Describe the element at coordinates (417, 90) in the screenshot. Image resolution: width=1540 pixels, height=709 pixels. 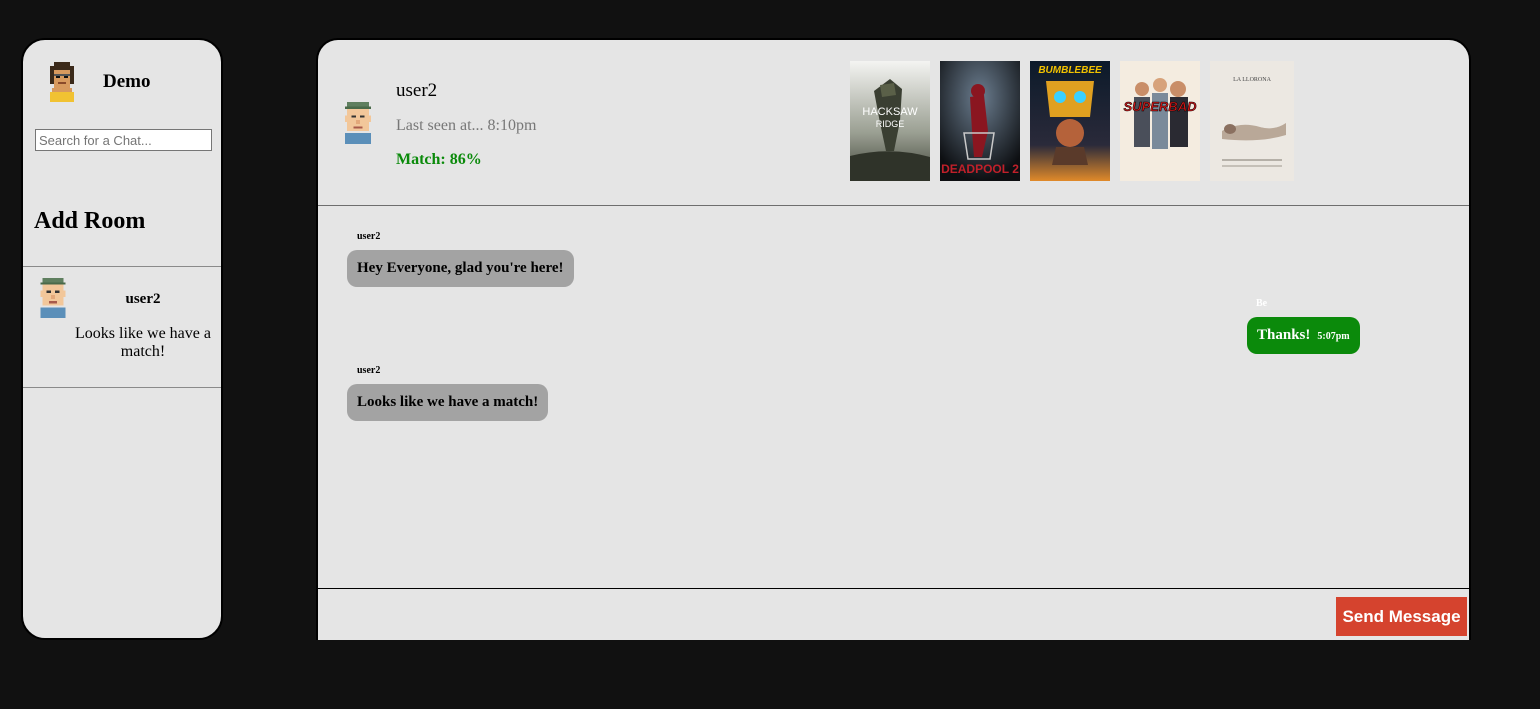
I see `contact-name: user2` at that location.